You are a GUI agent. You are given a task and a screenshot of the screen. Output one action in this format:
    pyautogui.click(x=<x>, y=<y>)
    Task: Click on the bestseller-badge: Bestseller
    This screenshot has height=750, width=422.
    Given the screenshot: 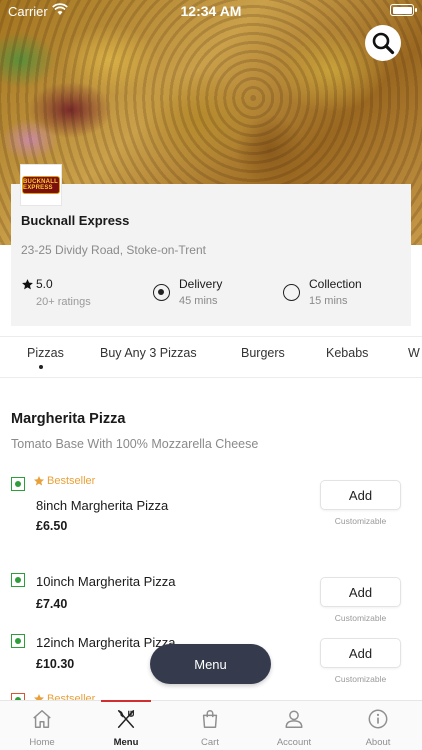 What is the action you would take?
    pyautogui.click(x=64, y=481)
    